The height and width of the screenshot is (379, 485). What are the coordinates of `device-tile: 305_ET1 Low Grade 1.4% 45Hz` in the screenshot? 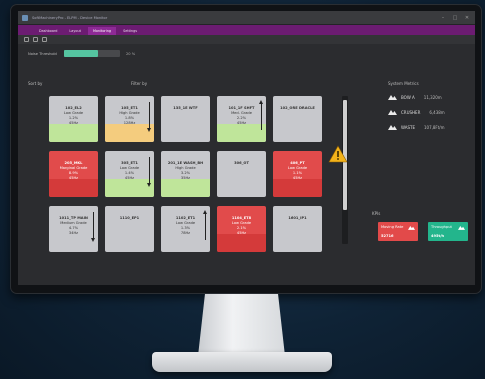 It's located at (129, 174).